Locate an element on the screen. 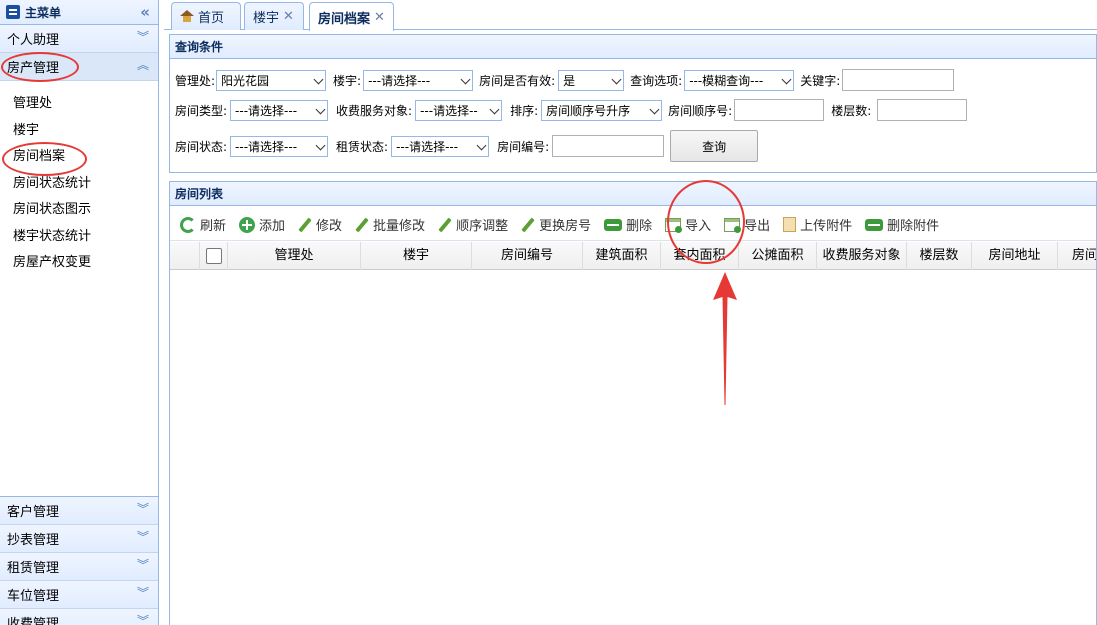 The height and width of the screenshot is (625, 1097). roomtype-select: ---请选择--- is located at coordinates (279, 110).